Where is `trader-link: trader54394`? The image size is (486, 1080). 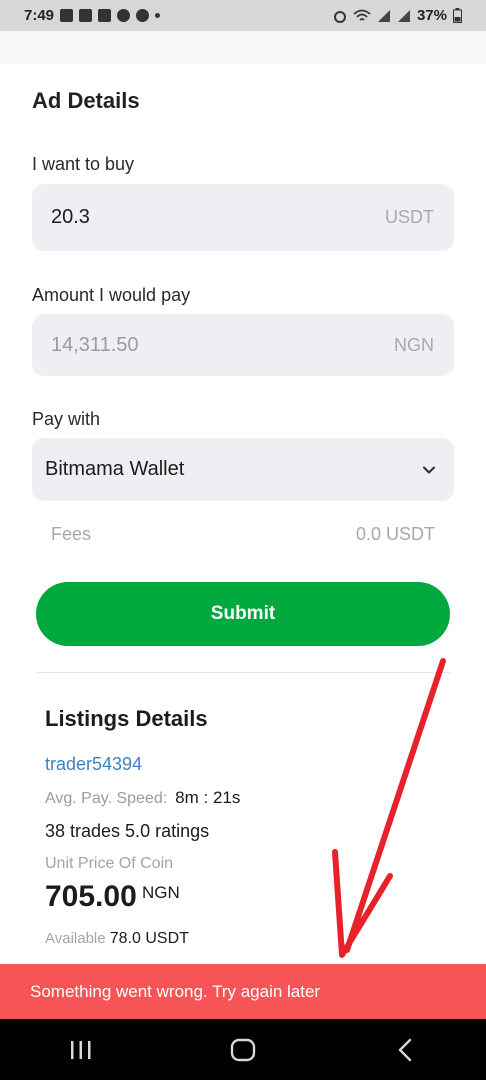 trader-link: trader54394 is located at coordinates (93, 764).